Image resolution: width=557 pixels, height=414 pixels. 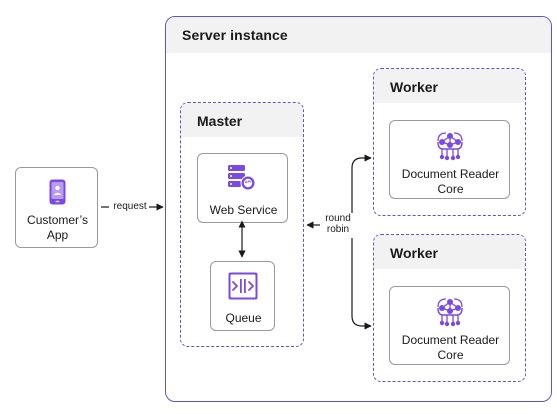 What do you see at coordinates (235, 35) in the screenshot?
I see `server-instance-title: Server instance` at bounding box center [235, 35].